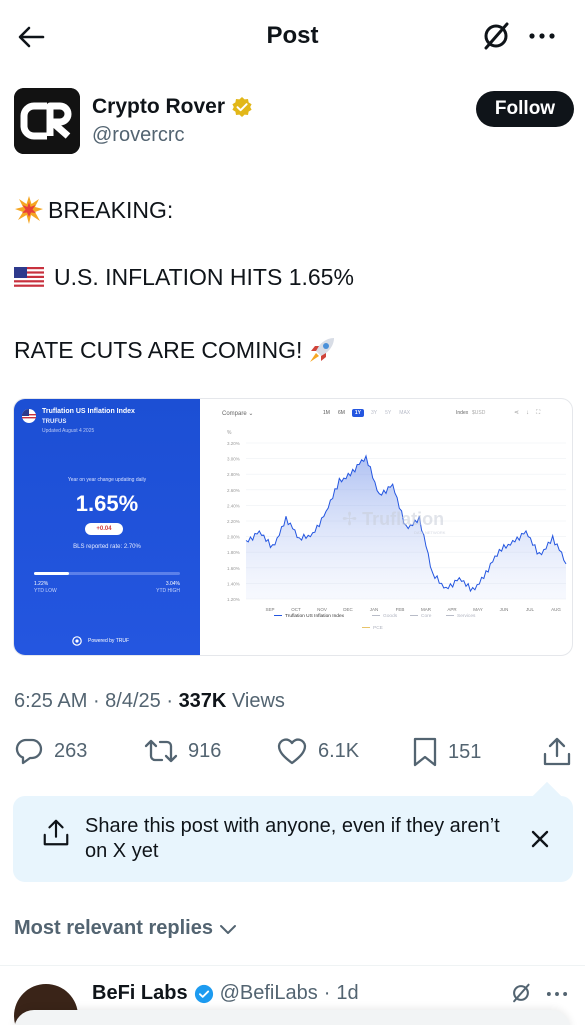 This screenshot has width=585, height=1025. What do you see at coordinates (466, 616) in the screenshot?
I see `legend-item: Services` at bounding box center [466, 616].